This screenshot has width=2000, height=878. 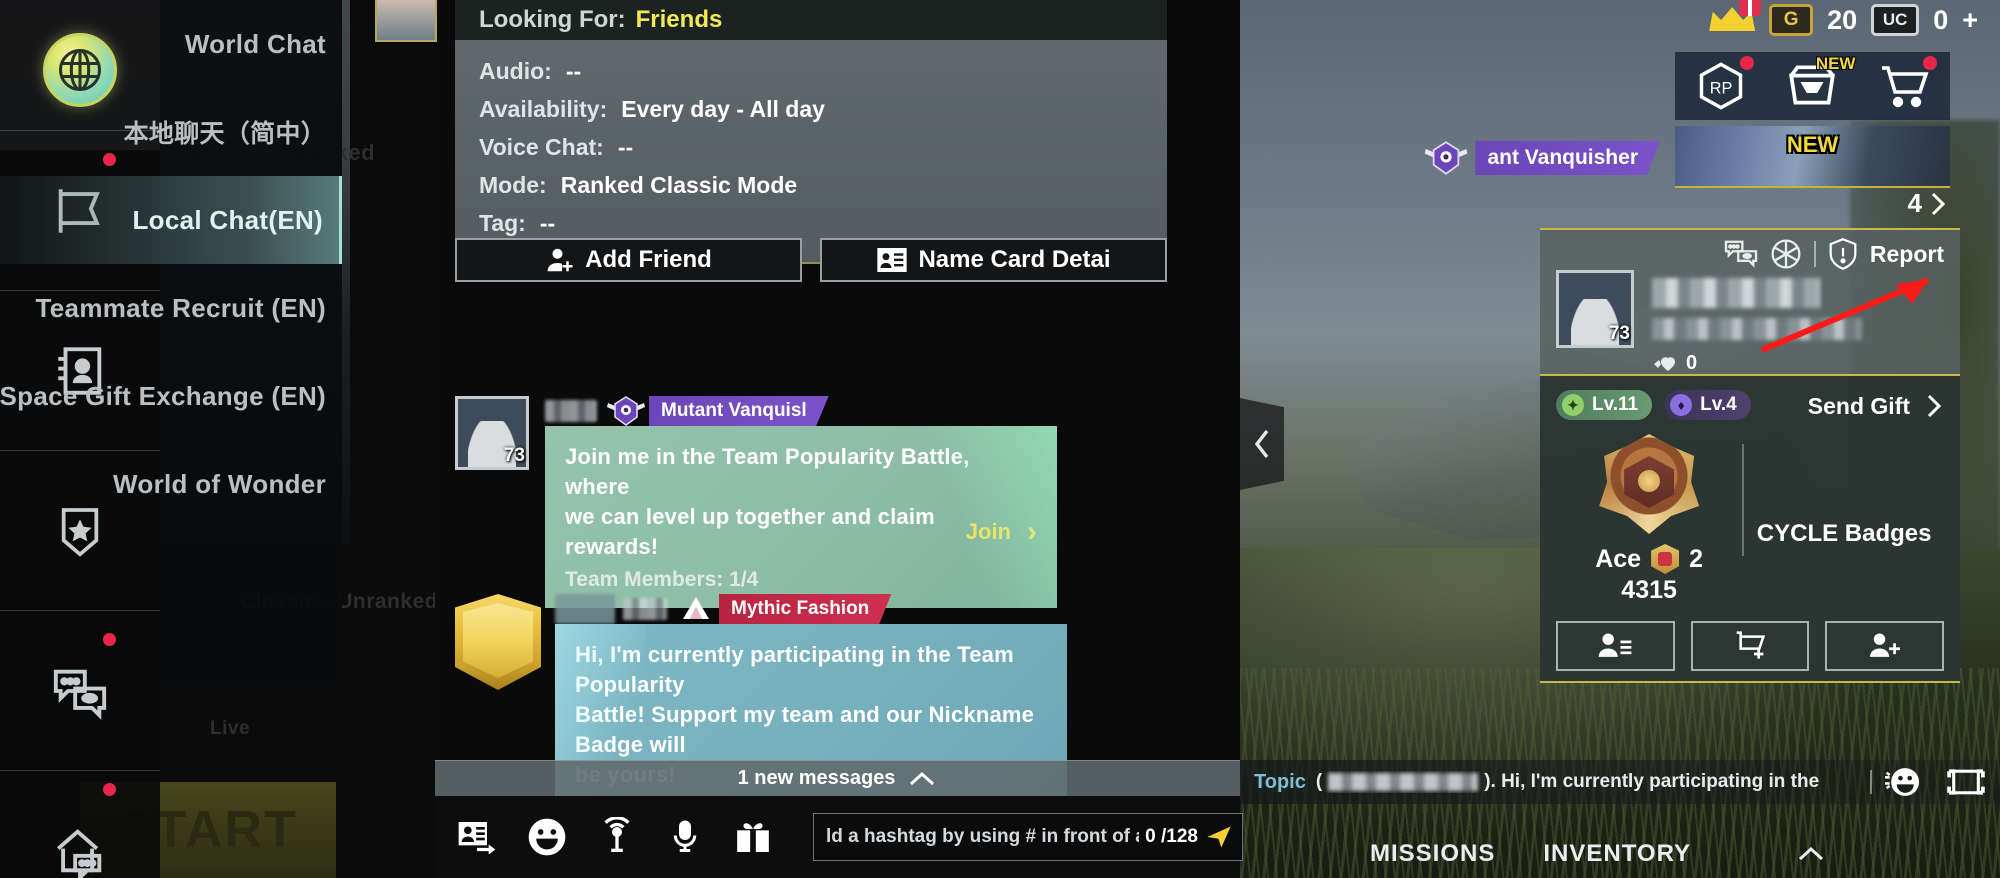 What do you see at coordinates (1319, 781) in the screenshot?
I see `topic-prefix: (` at bounding box center [1319, 781].